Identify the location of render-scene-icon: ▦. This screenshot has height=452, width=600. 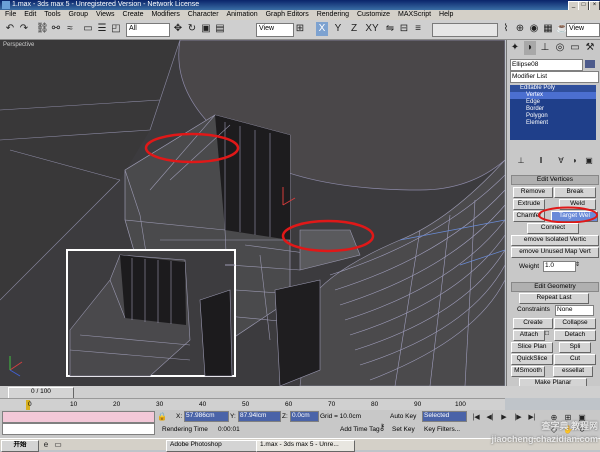
(548, 29).